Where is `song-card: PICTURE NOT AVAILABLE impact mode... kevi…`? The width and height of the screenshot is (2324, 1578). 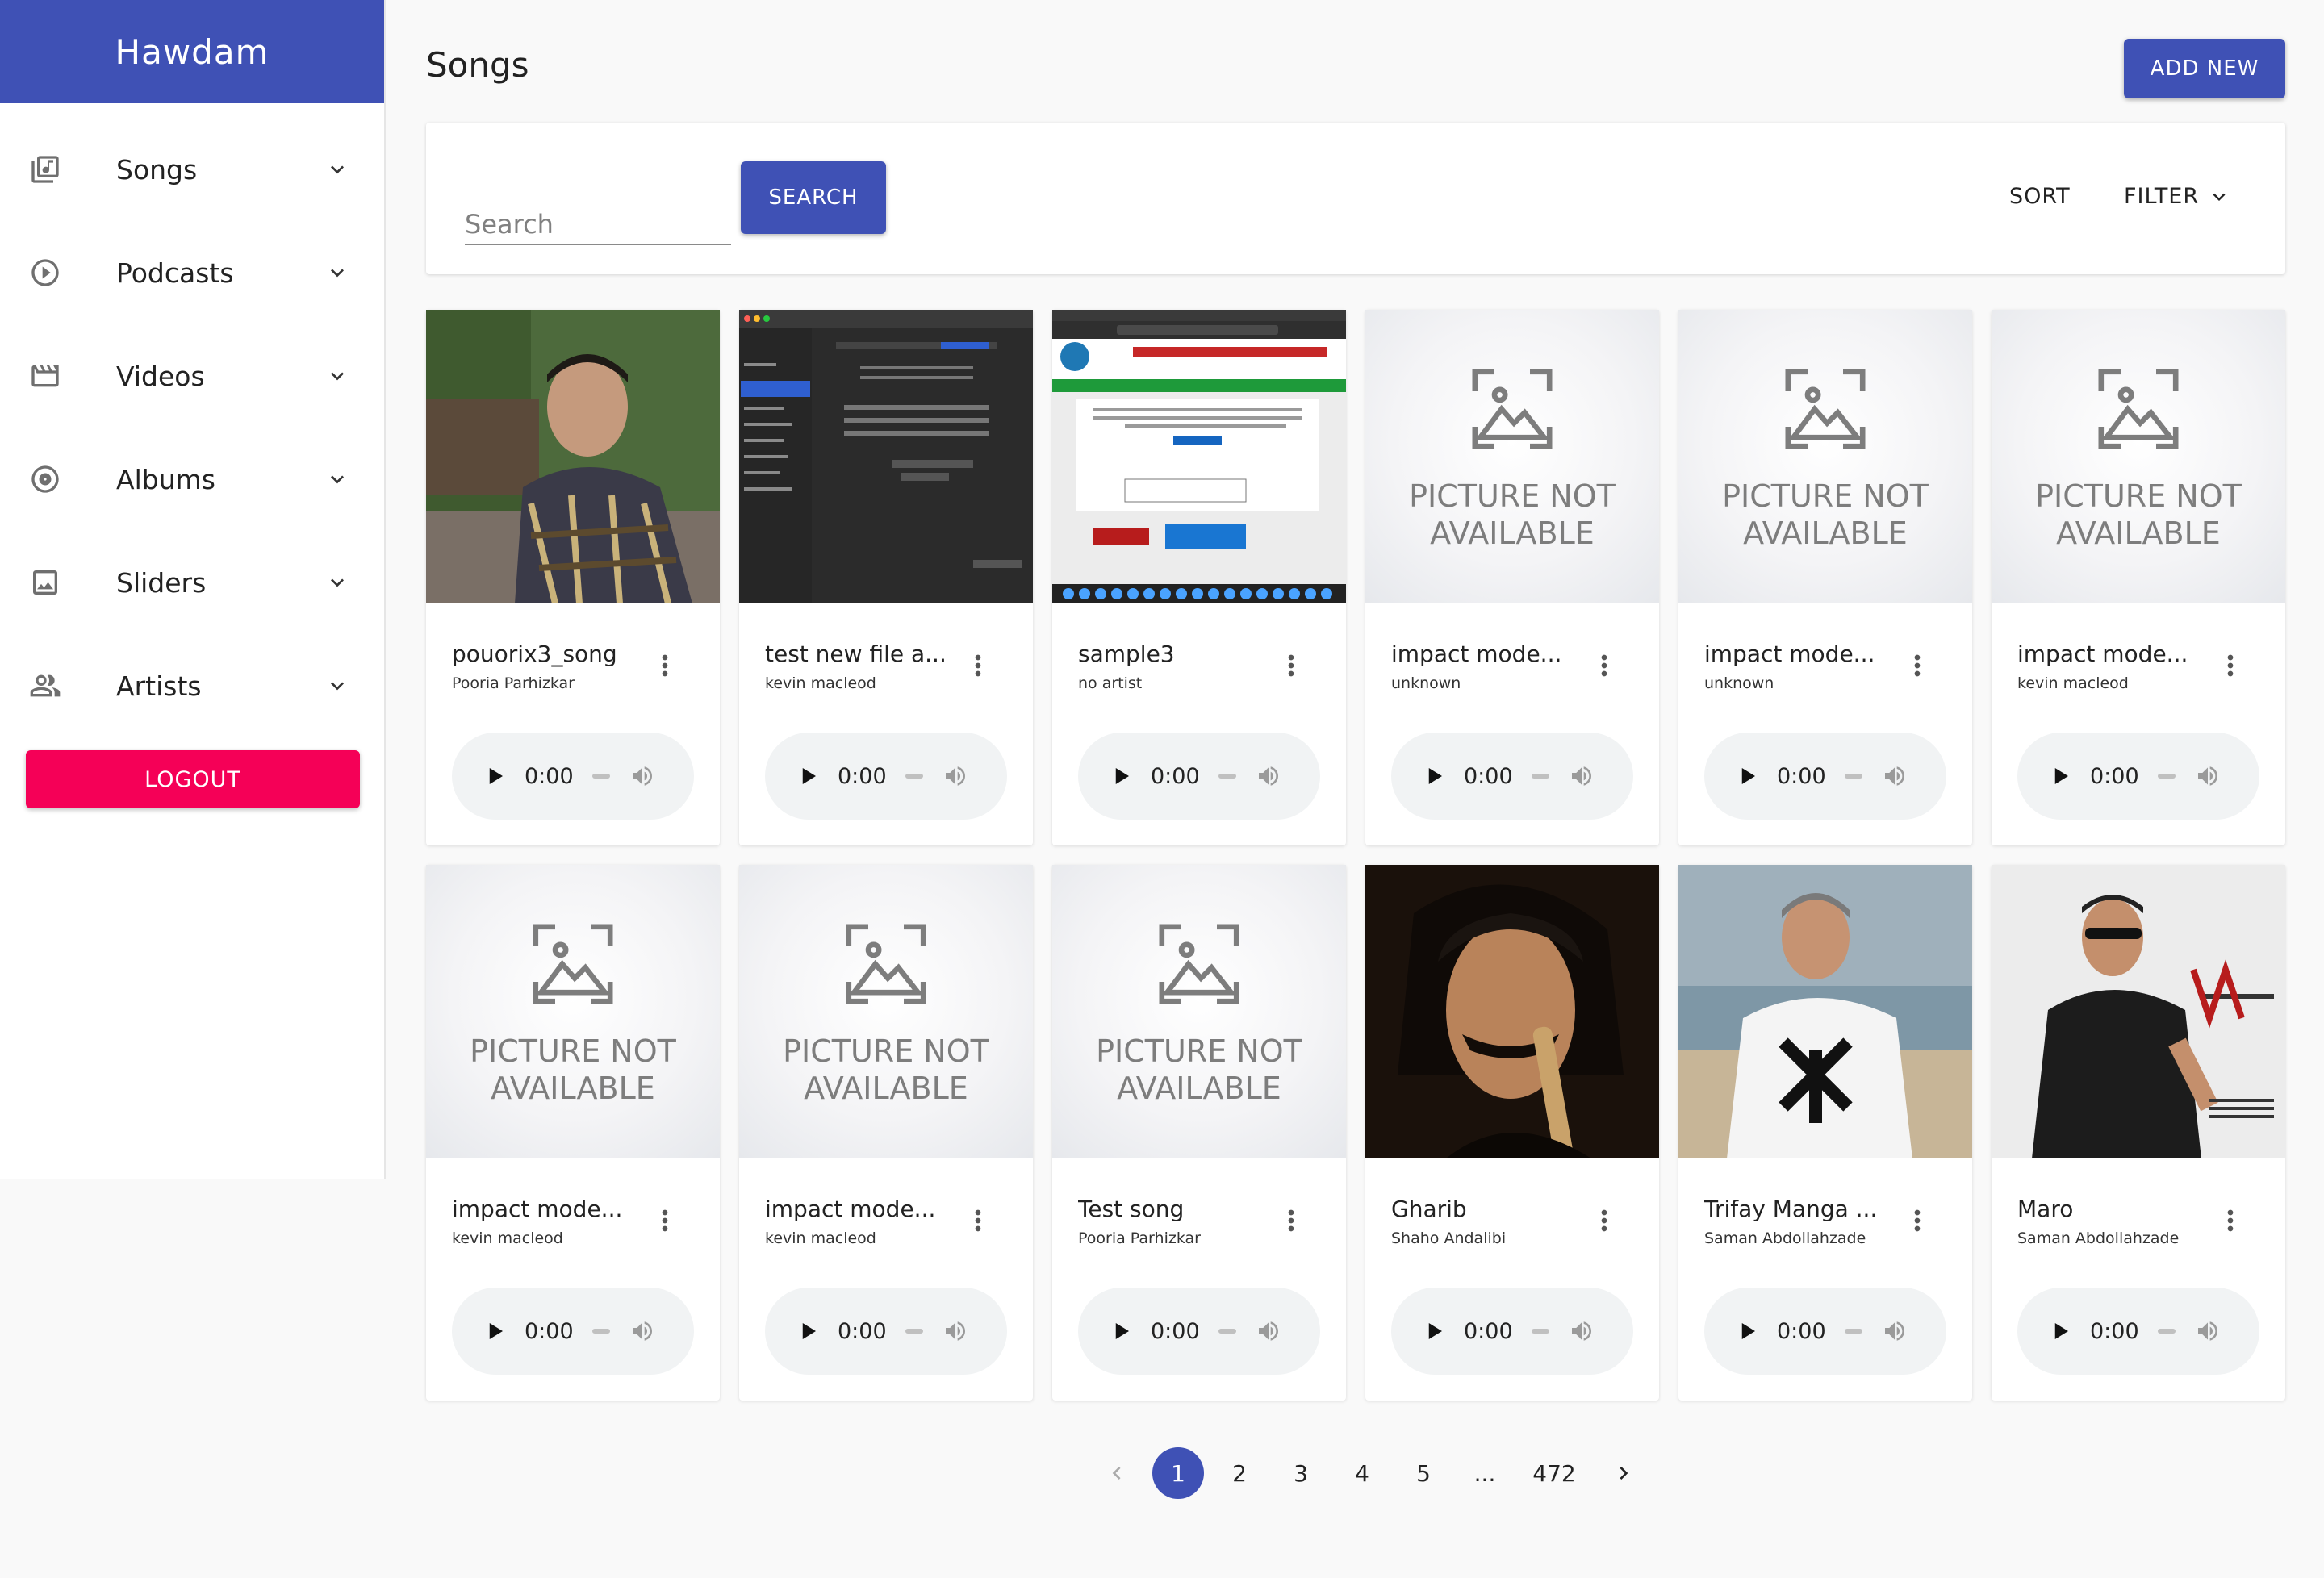
song-card: PICTURE NOT AVAILABLE impact mode... kevi… is located at coordinates (573, 1133).